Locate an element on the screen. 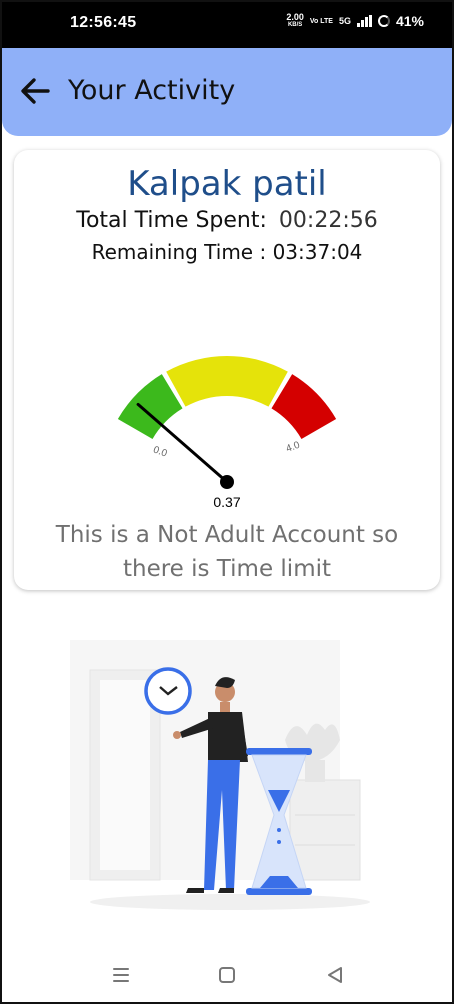  gauge-value: 0.37 is located at coordinates (227, 502).